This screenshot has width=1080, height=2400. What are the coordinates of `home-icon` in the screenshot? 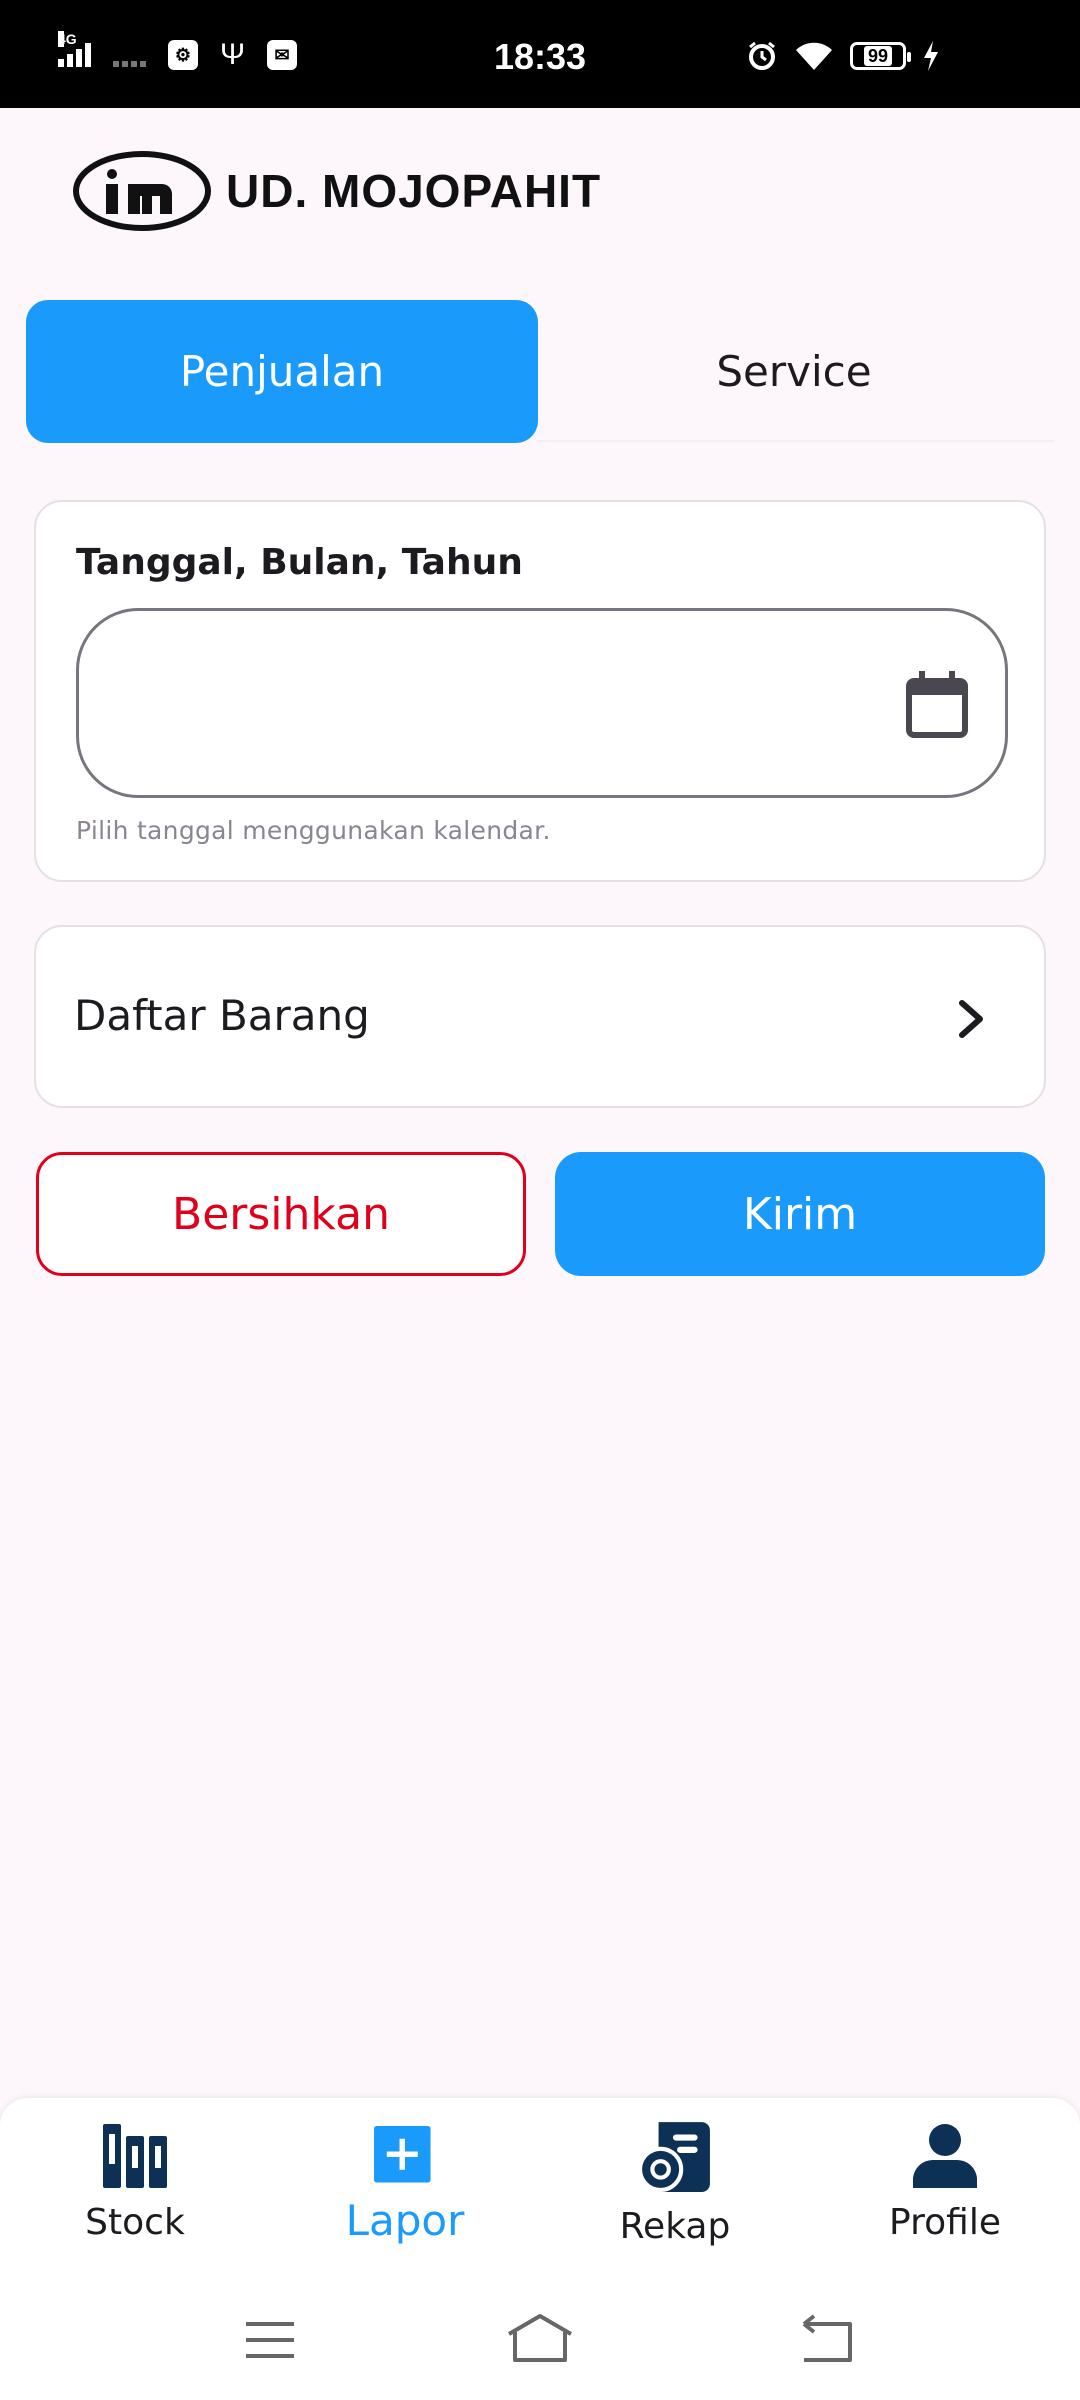 It's located at (540, 2340).